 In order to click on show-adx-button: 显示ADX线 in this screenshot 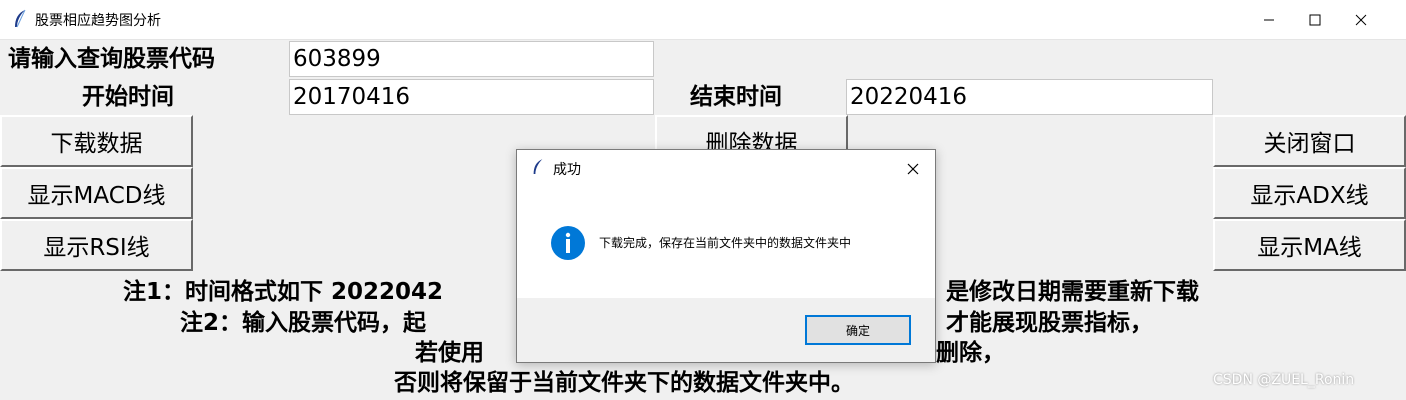, I will do `click(1309, 193)`.